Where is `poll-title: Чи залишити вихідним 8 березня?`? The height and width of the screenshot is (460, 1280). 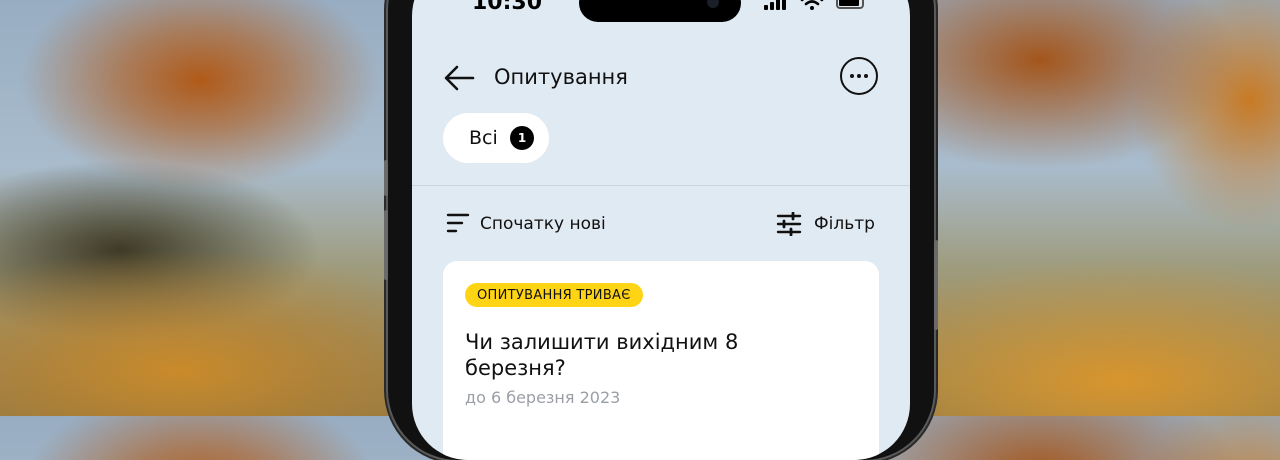
poll-title: Чи залишити вихідним 8 березня? is located at coordinates (602, 355).